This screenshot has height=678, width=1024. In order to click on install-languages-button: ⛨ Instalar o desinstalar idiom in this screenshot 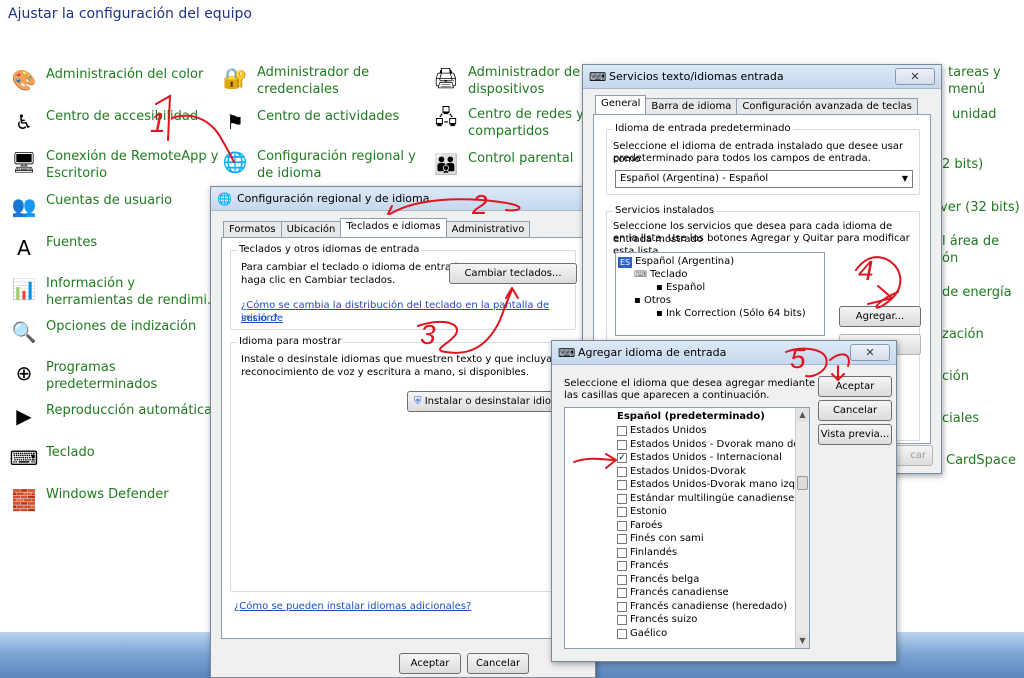, I will do `click(491, 401)`.